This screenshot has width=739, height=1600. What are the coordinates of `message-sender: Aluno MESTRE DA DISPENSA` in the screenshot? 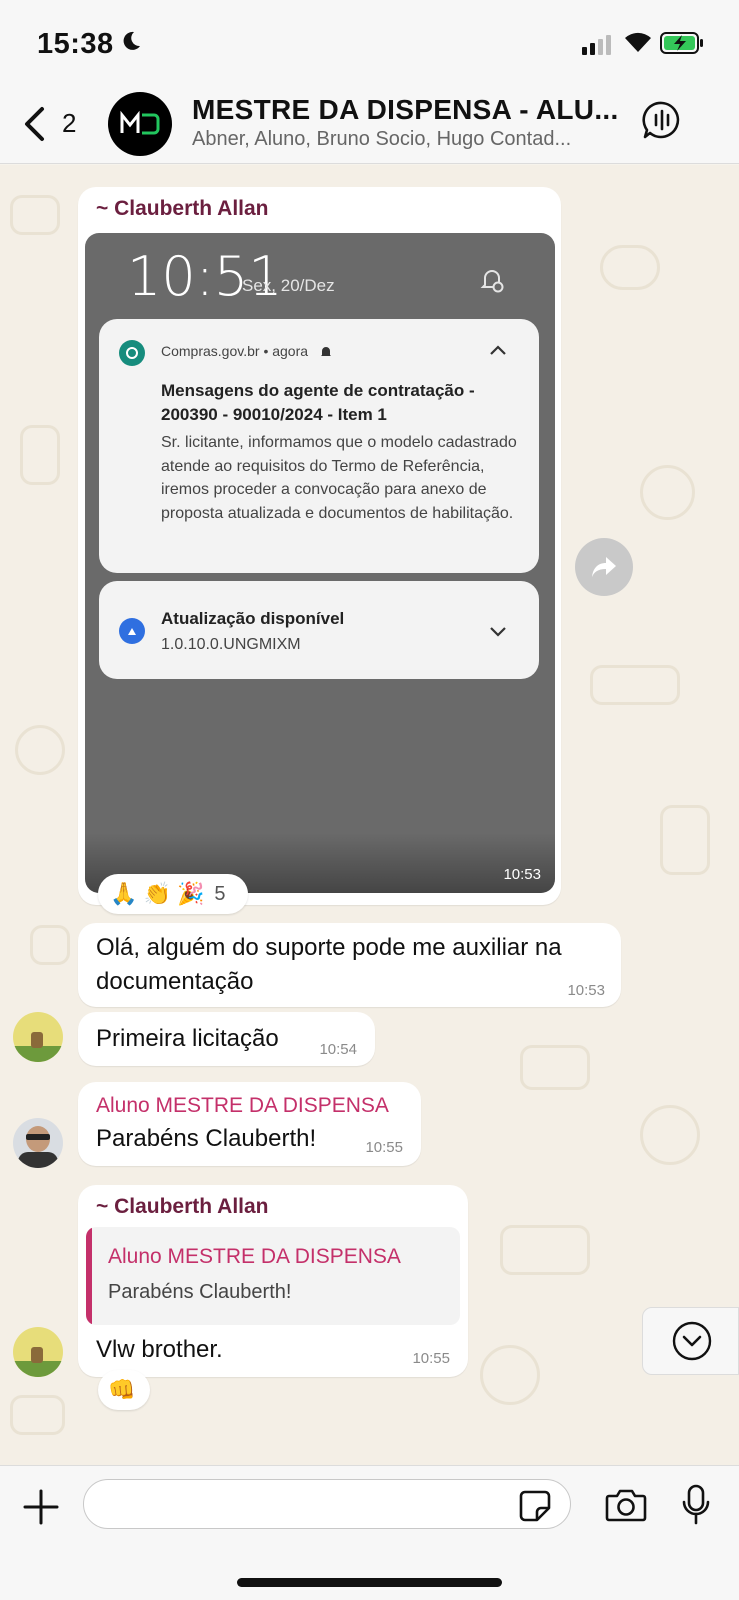 It's located at (242, 1105).